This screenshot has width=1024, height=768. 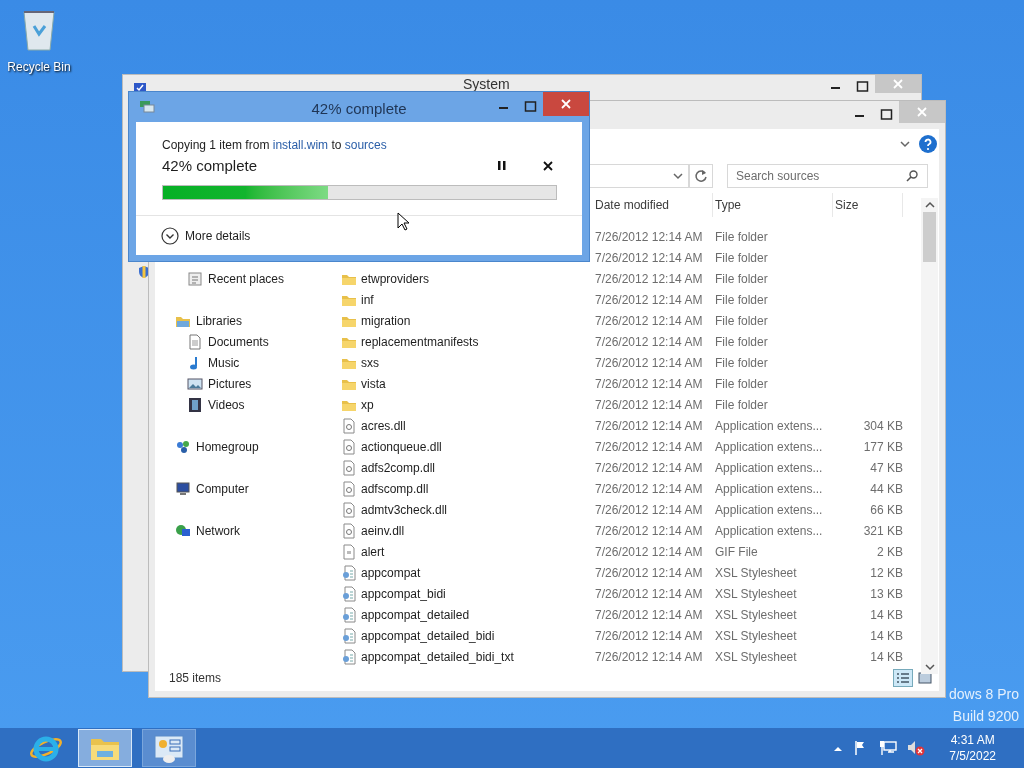 What do you see at coordinates (886, 489) in the screenshot?
I see `size-cell-text: 44 KB` at bounding box center [886, 489].